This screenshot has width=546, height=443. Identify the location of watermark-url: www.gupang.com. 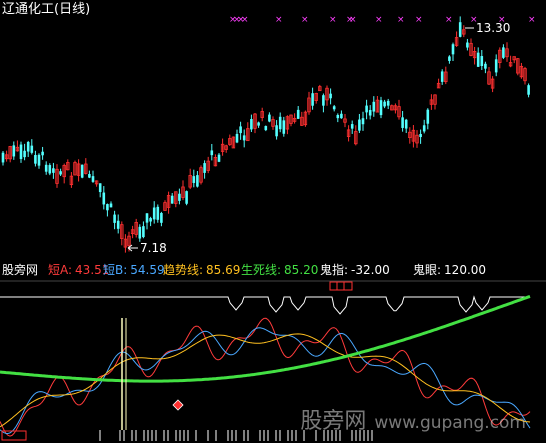
(450, 423).